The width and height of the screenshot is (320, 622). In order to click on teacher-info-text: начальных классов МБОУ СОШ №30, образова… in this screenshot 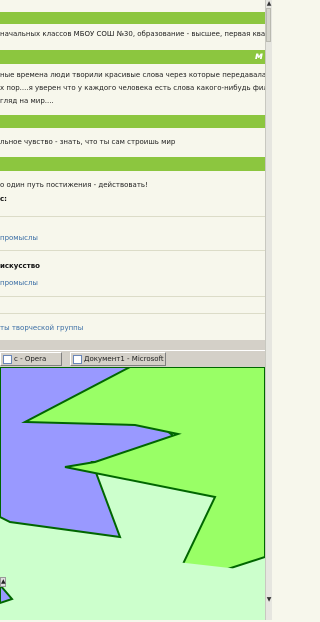, I will do `click(132, 34)`.